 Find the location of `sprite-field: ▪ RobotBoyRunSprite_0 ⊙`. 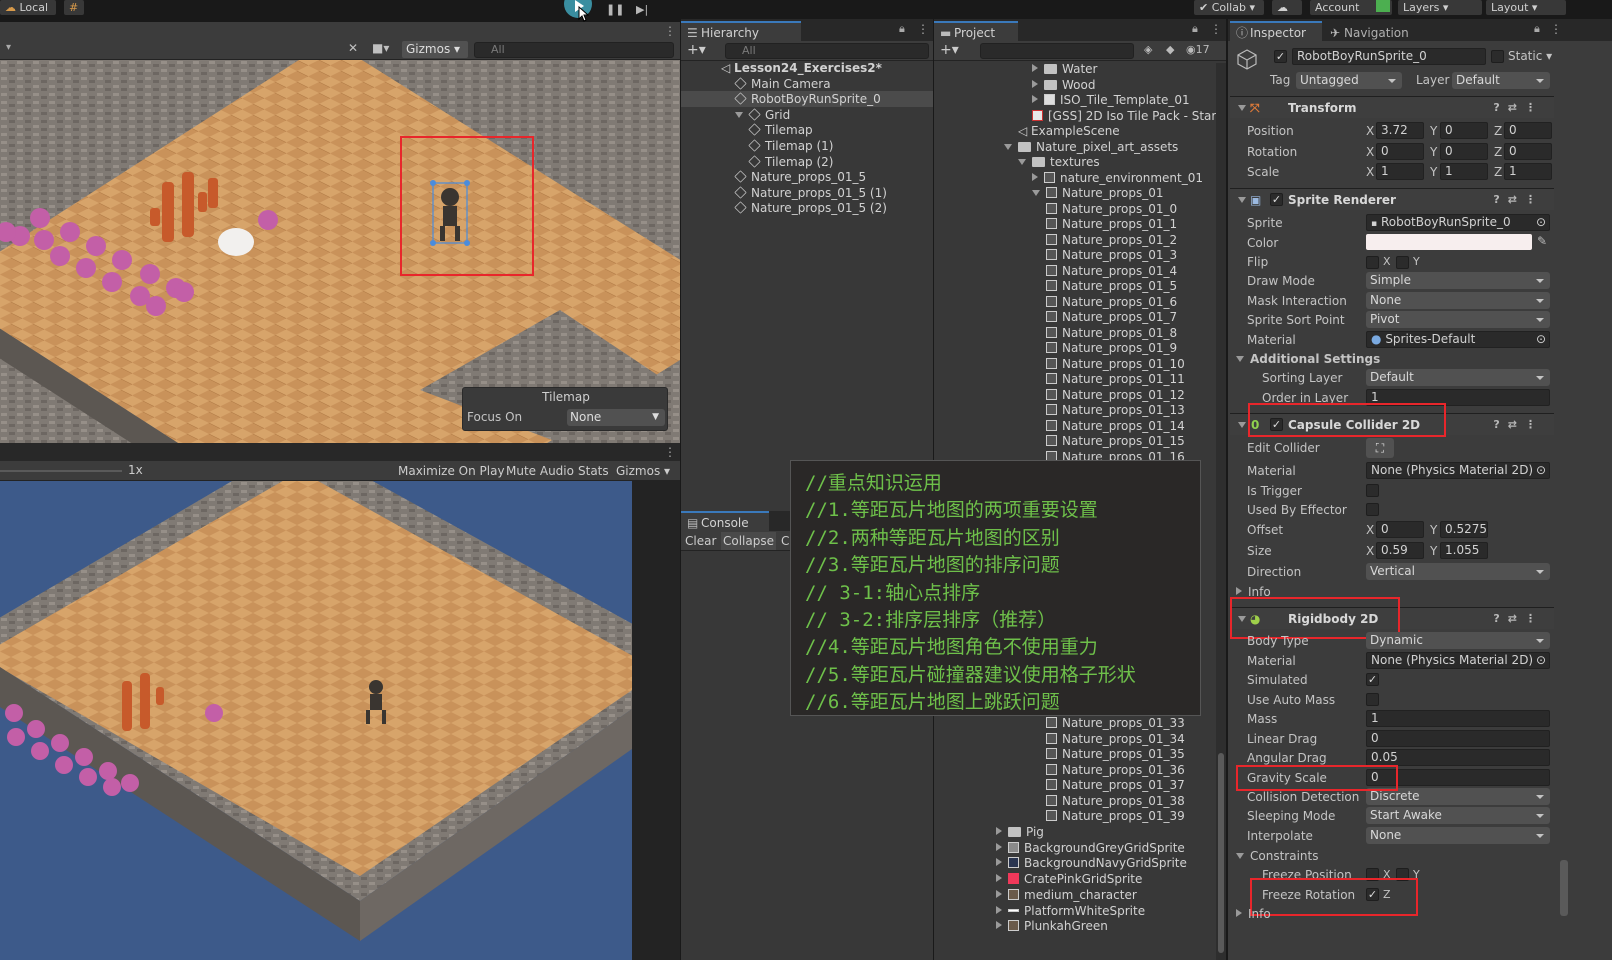

sprite-field: ▪ RobotBoyRunSprite_0 ⊙ is located at coordinates (1458, 222).